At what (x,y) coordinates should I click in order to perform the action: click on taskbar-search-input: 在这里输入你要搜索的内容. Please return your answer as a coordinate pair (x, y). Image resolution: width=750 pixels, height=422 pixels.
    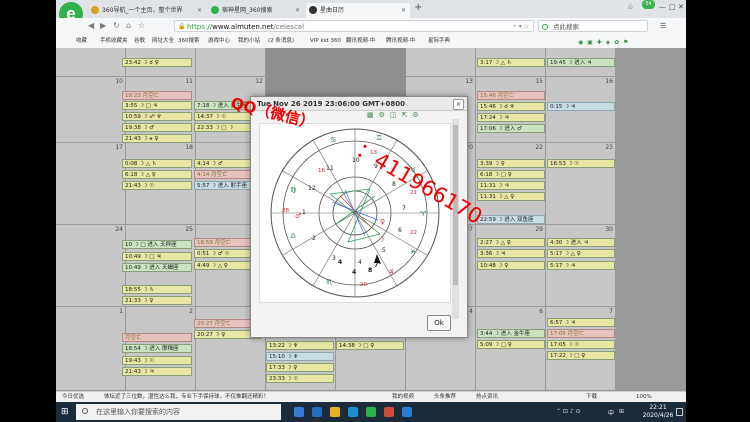
    Looking at the image, I should click on (178, 412).